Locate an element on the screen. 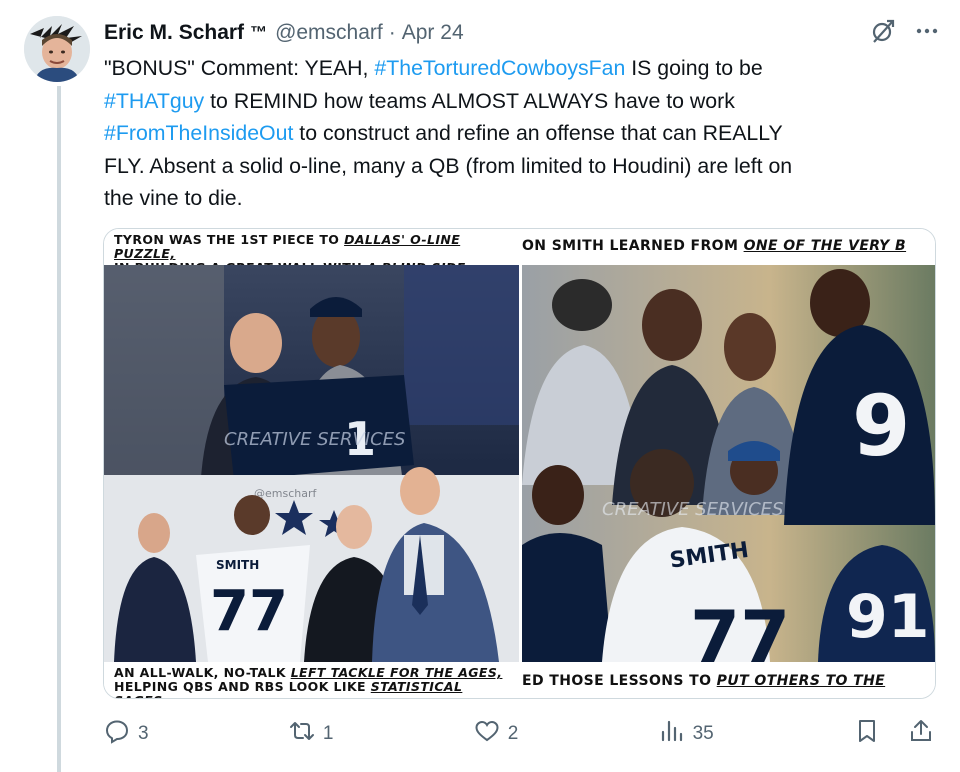  reply-button: 3 is located at coordinates (126, 734).